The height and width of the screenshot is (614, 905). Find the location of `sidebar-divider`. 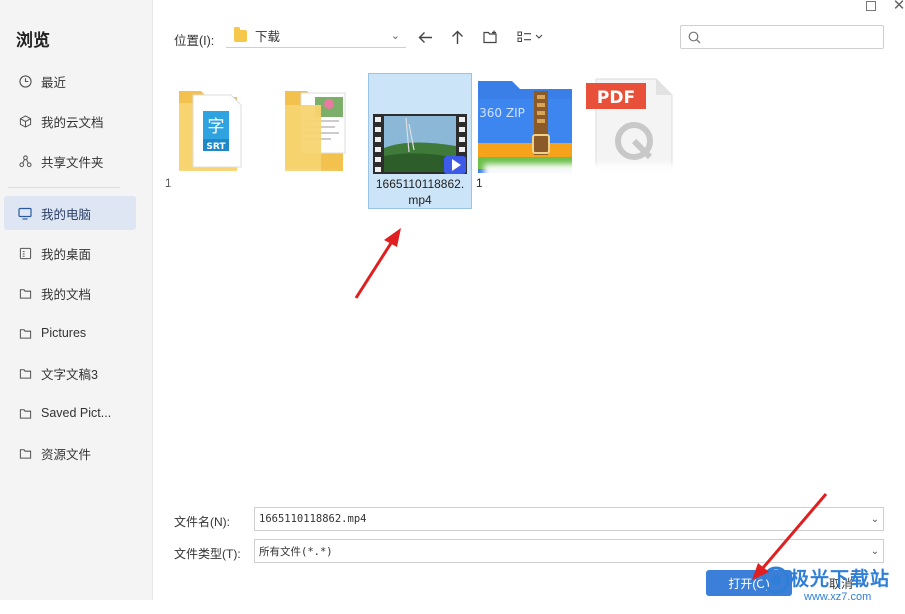

sidebar-divider is located at coordinates (64, 187).